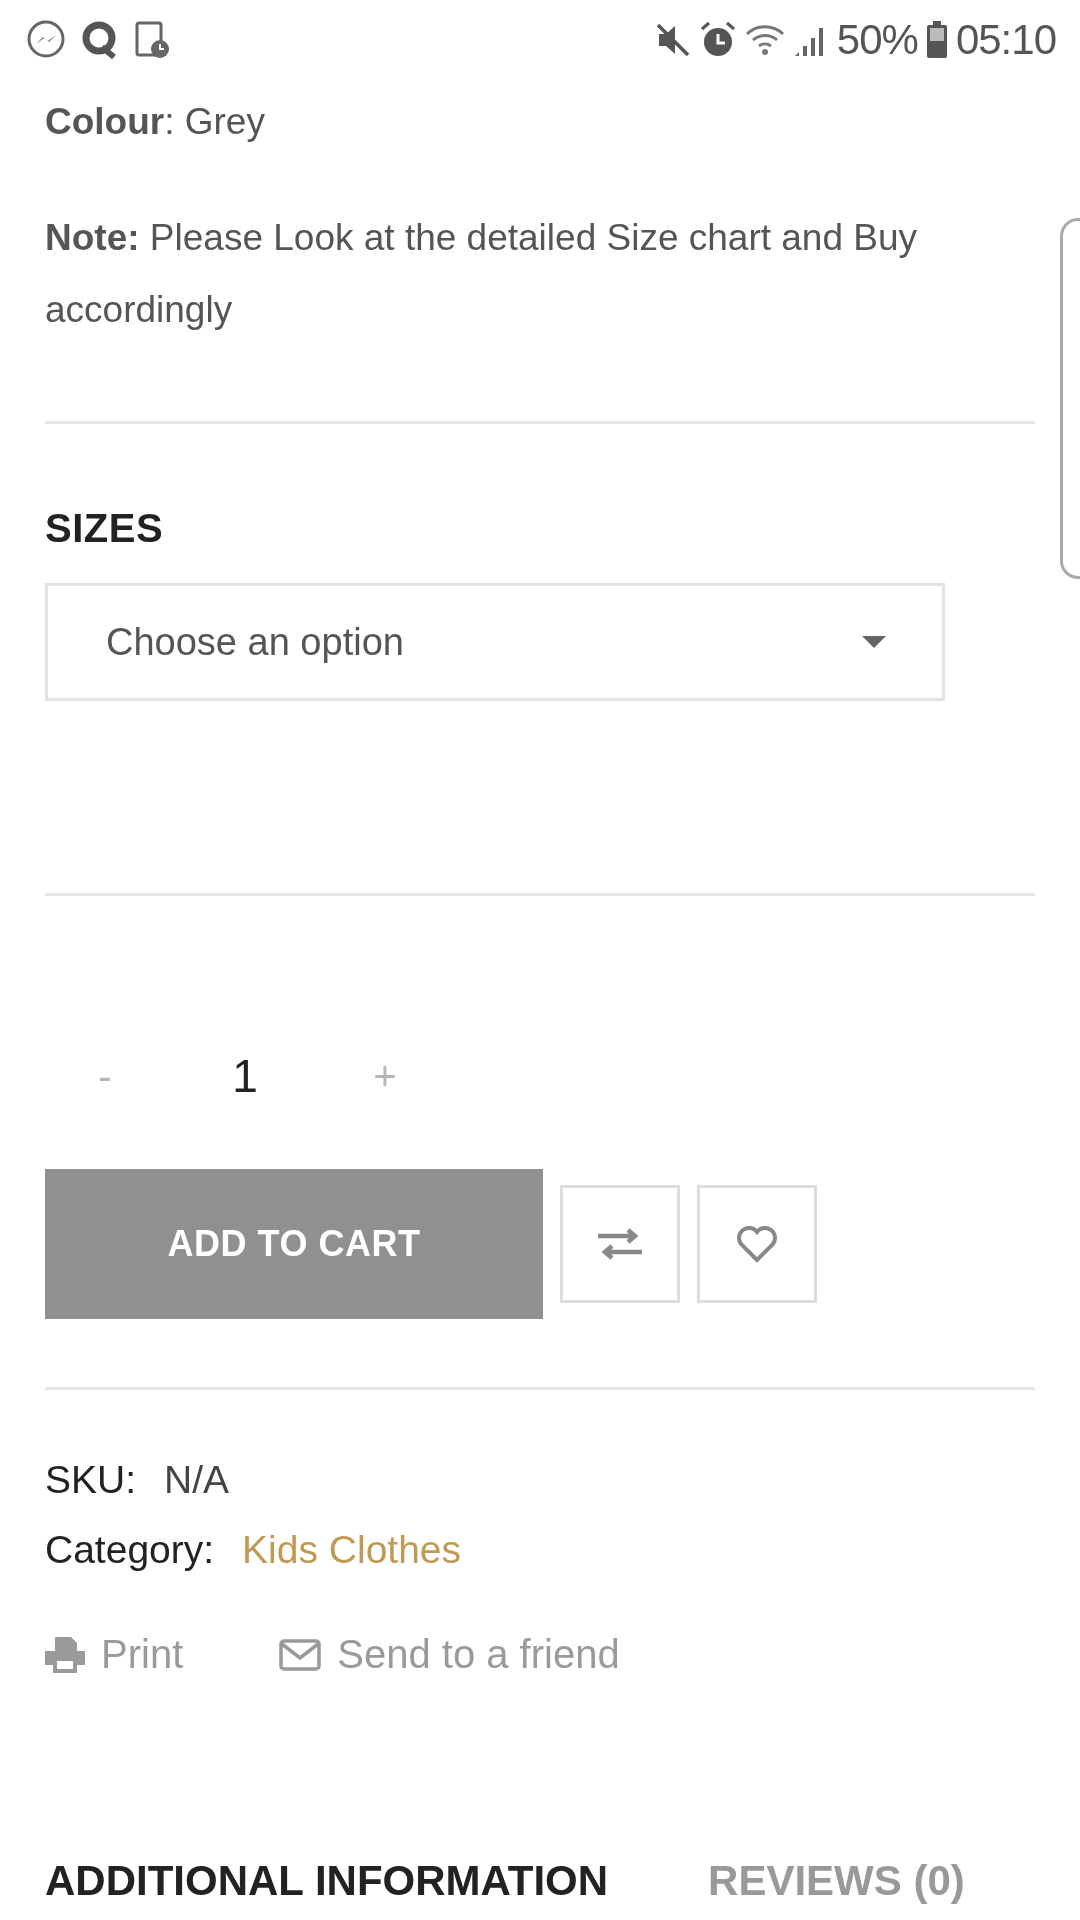  I want to click on tab: REVIEWS (0), so click(836, 1881).